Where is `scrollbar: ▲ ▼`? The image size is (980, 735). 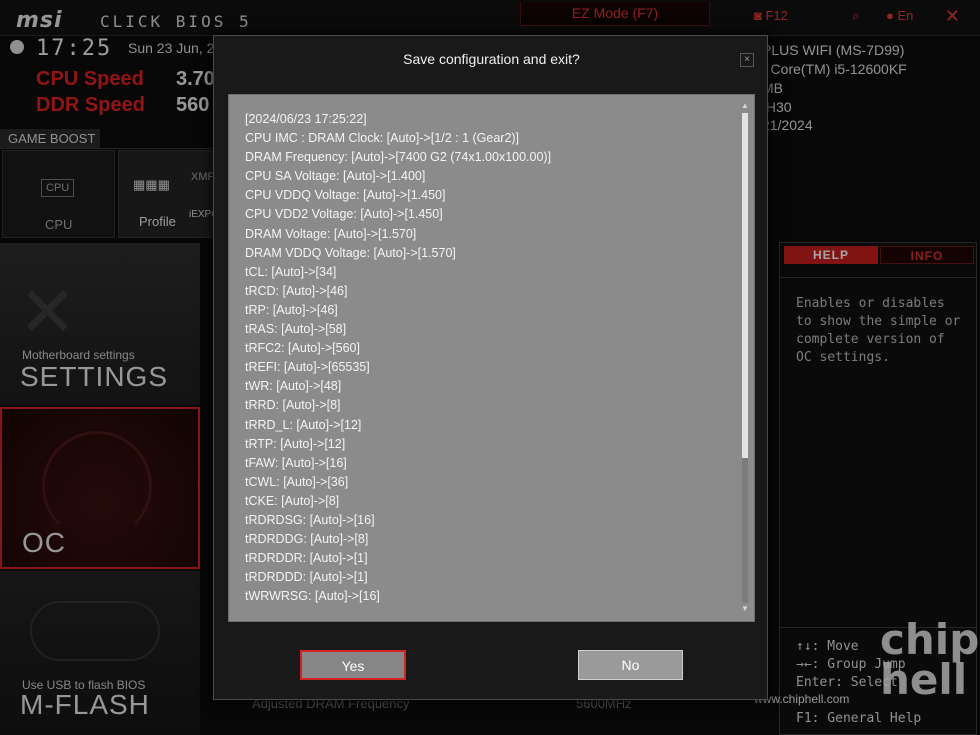 scrollbar: ▲ ▼ is located at coordinates (745, 358).